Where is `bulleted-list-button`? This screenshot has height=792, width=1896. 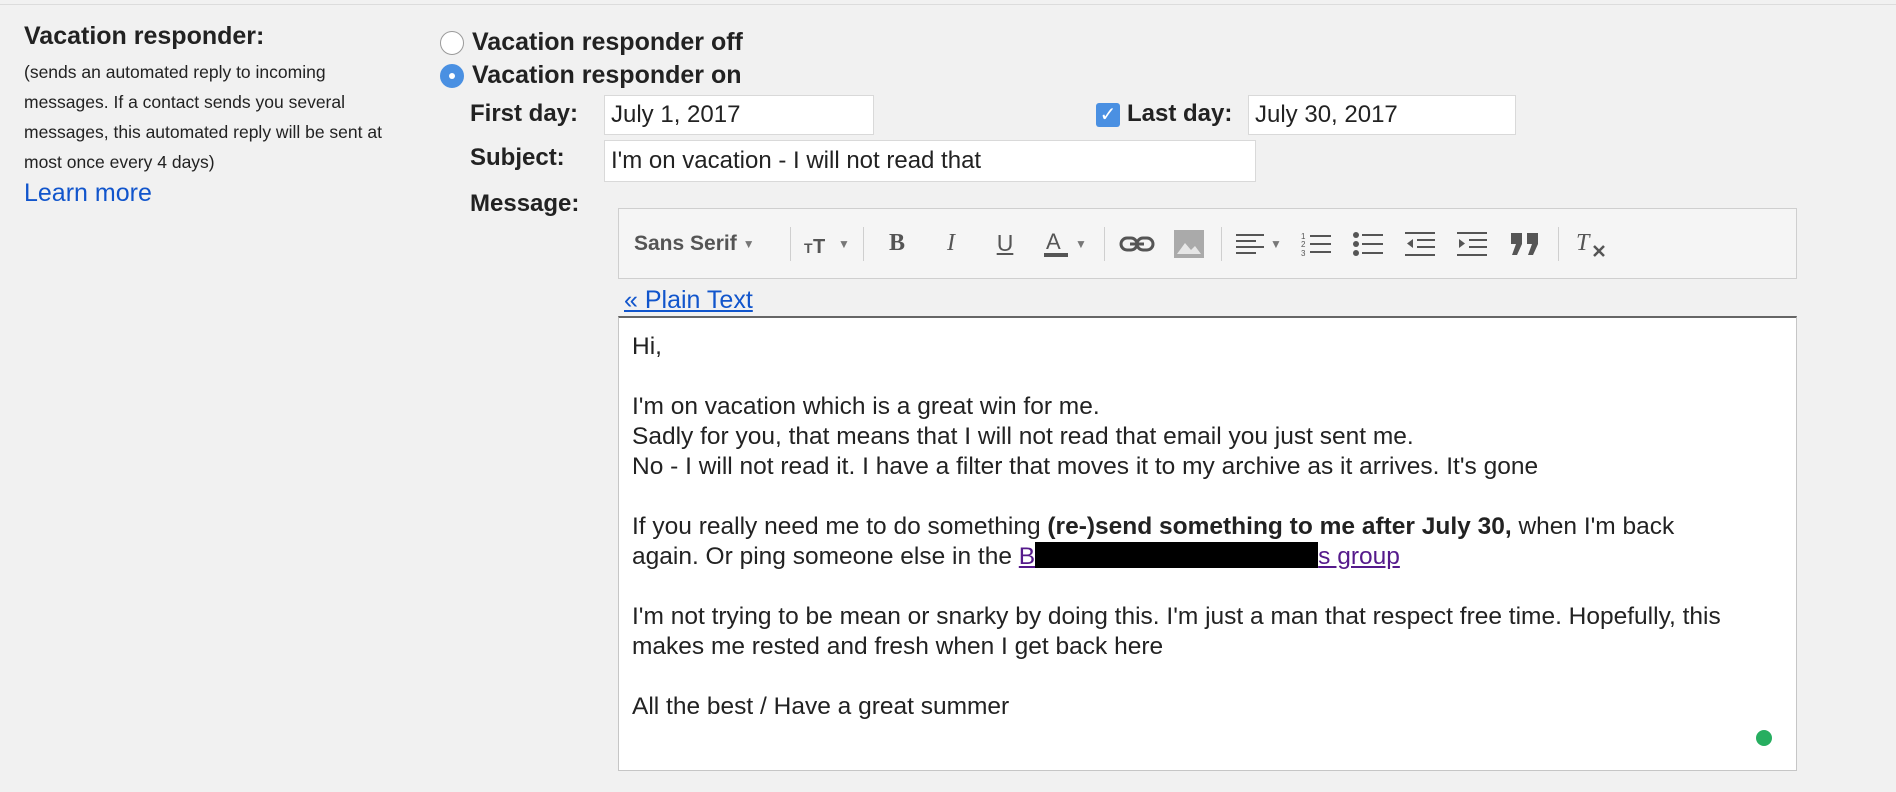 bulleted-list-button is located at coordinates (1368, 244).